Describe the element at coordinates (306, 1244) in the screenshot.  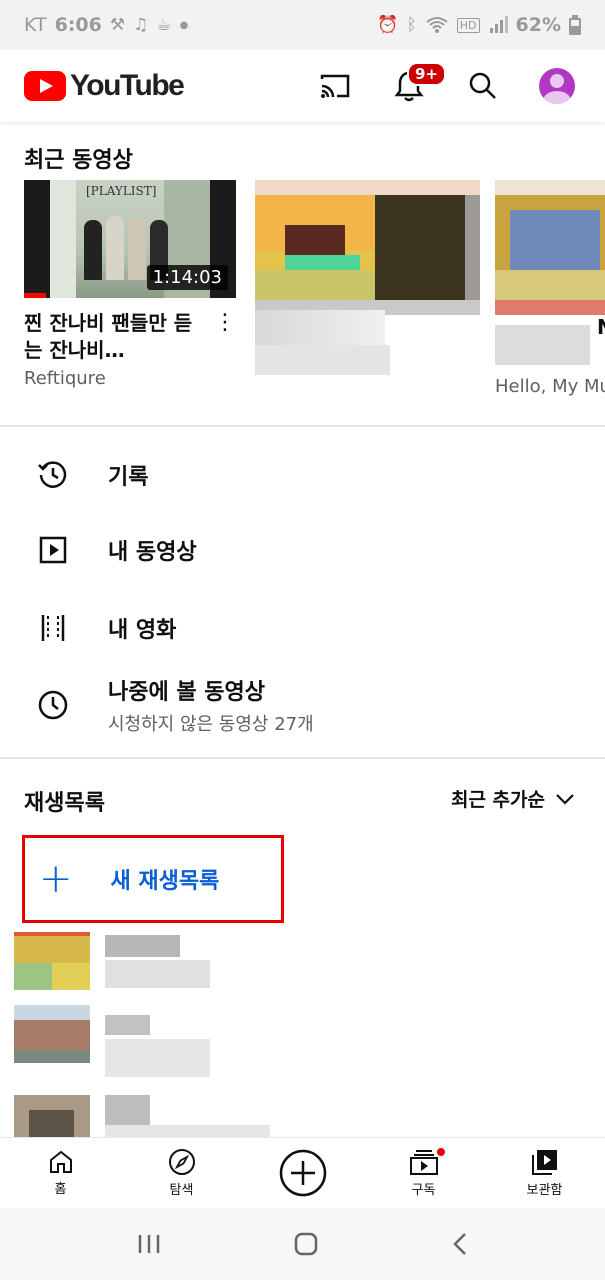
I see `home-button` at that location.